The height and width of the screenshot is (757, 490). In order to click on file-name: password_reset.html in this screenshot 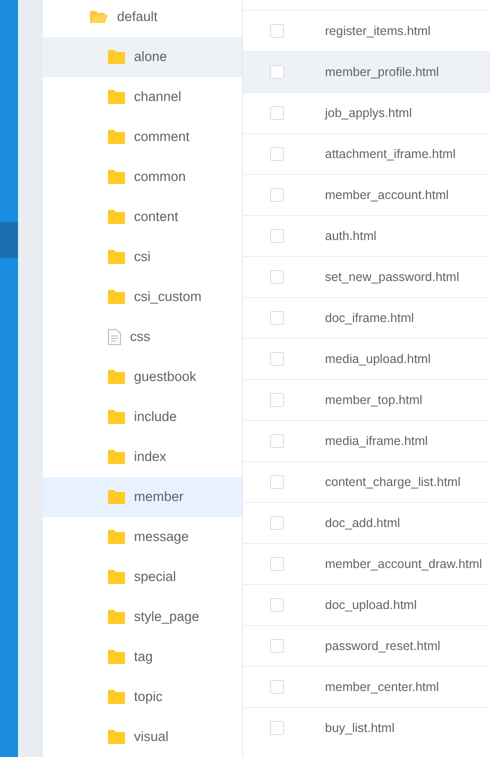, I will do `click(382, 646)`.